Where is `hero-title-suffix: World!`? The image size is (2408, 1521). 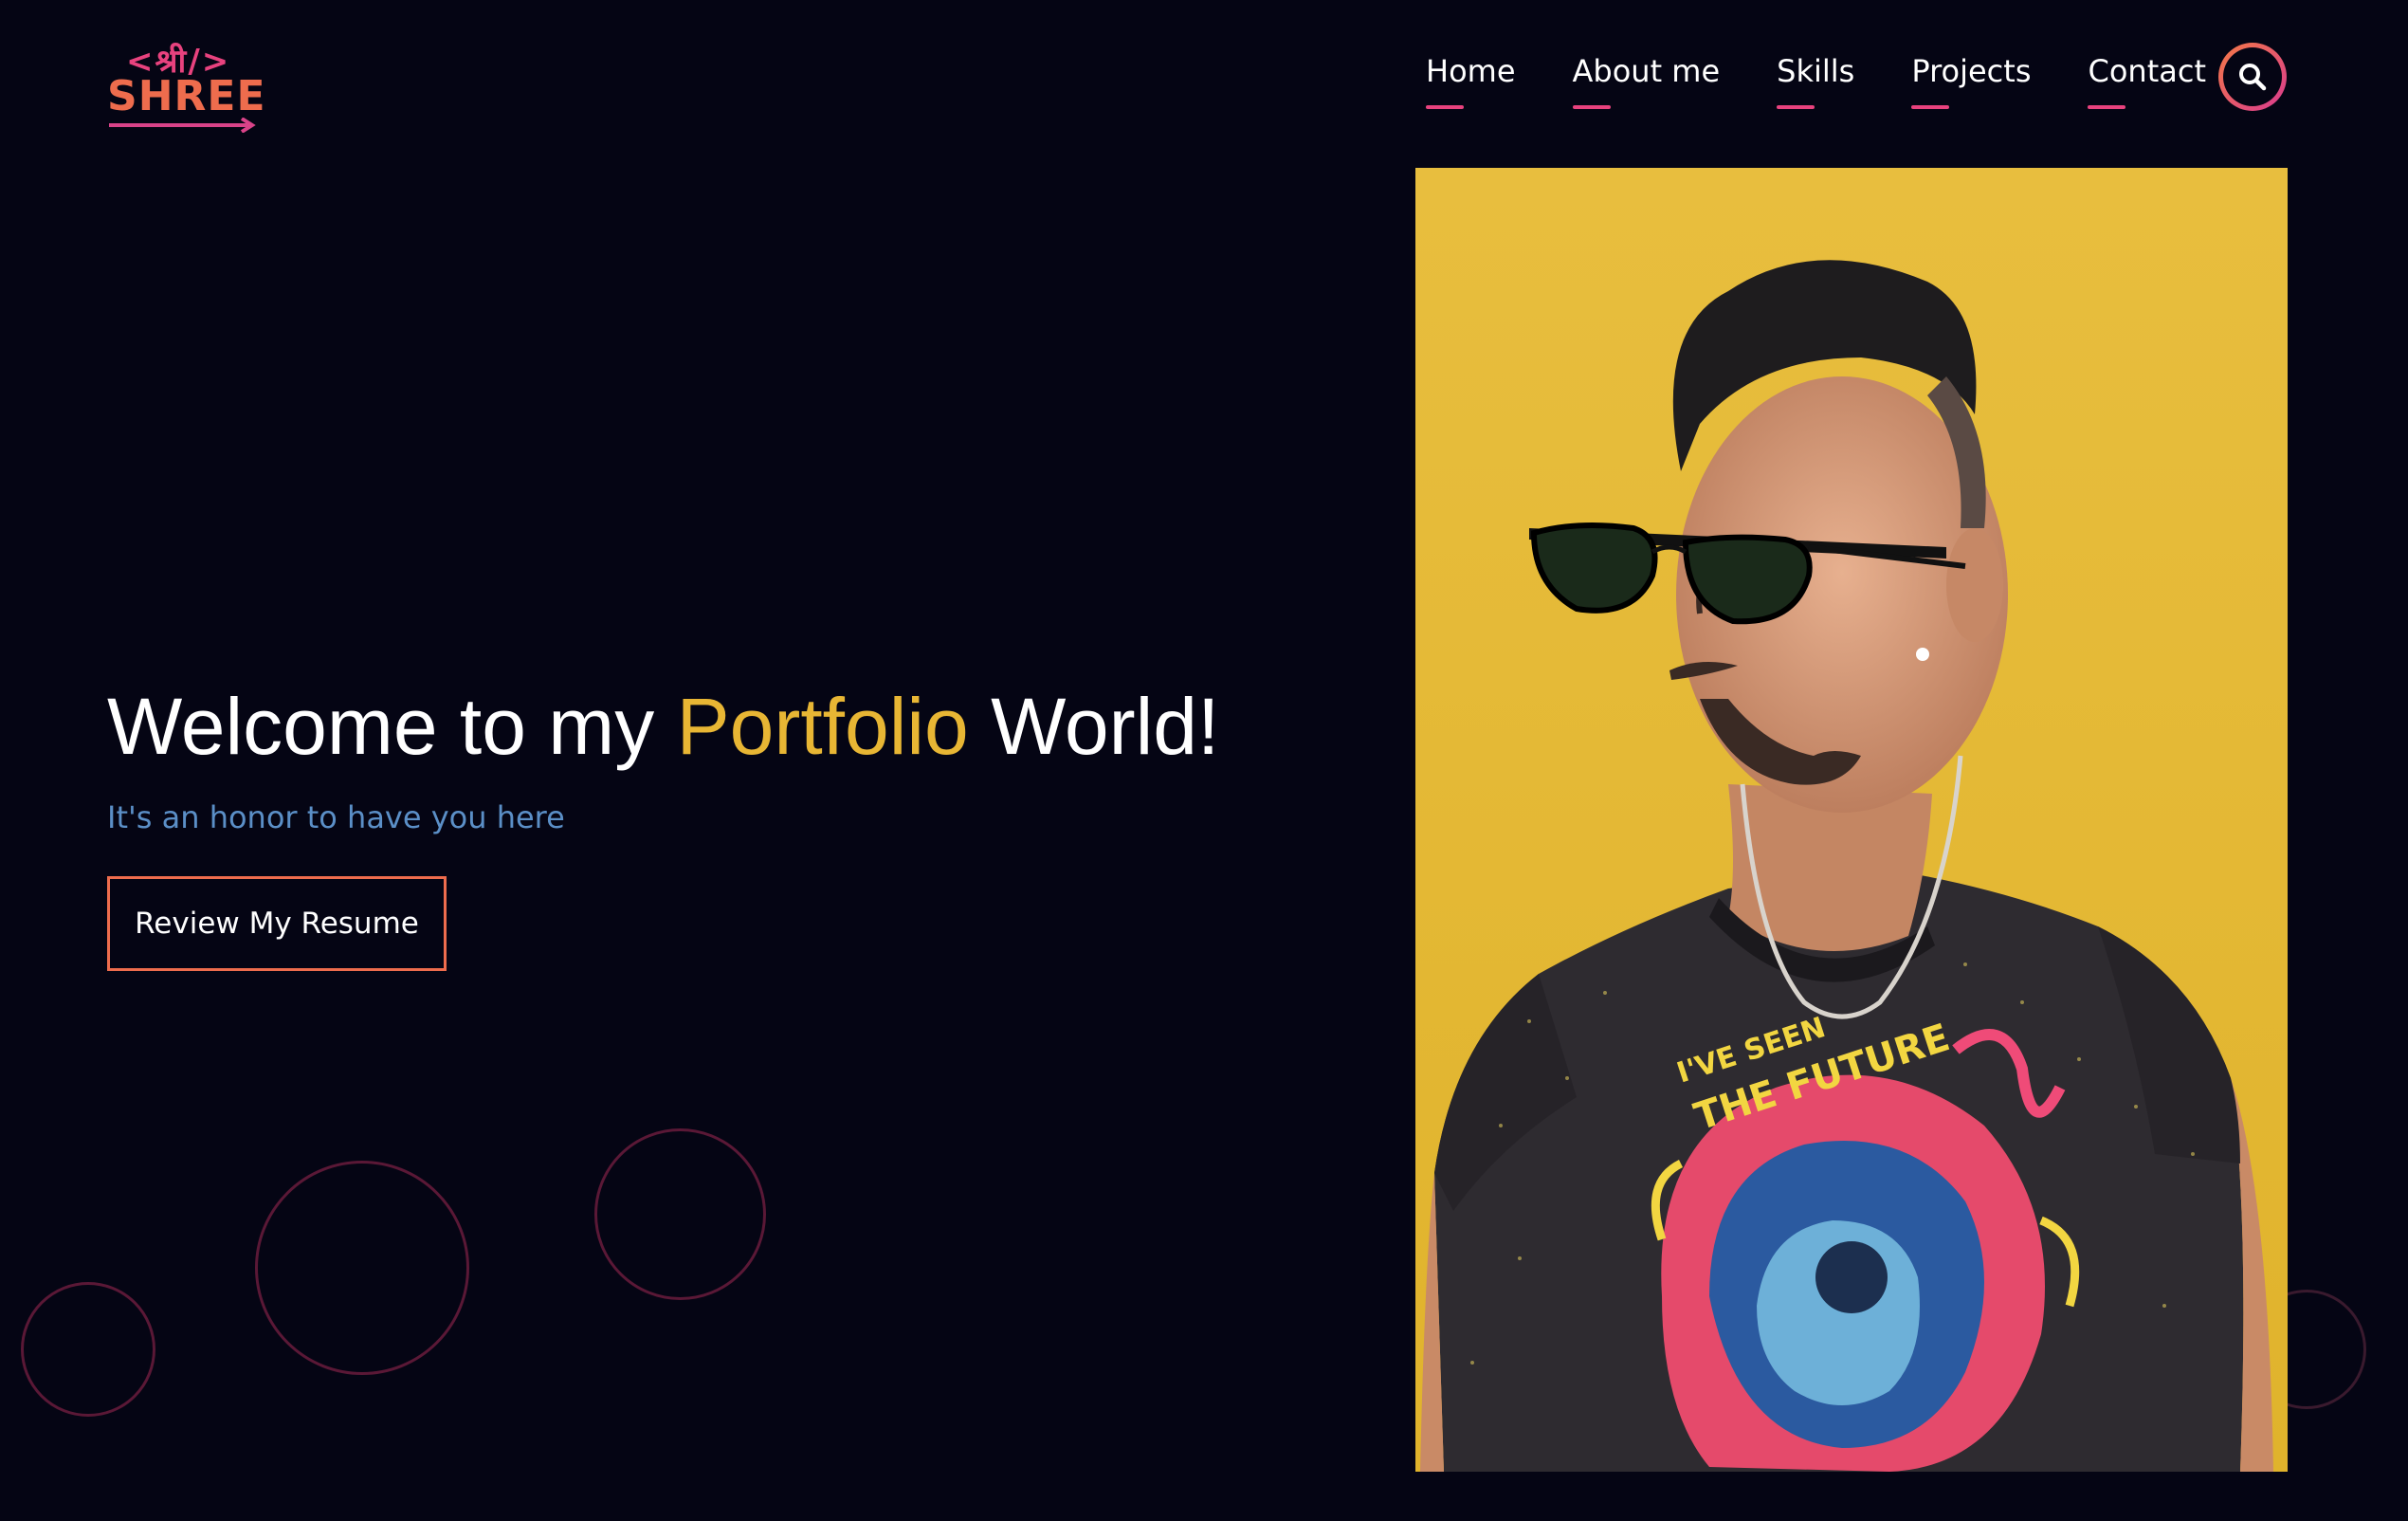 hero-title-suffix: World! is located at coordinates (1105, 726).